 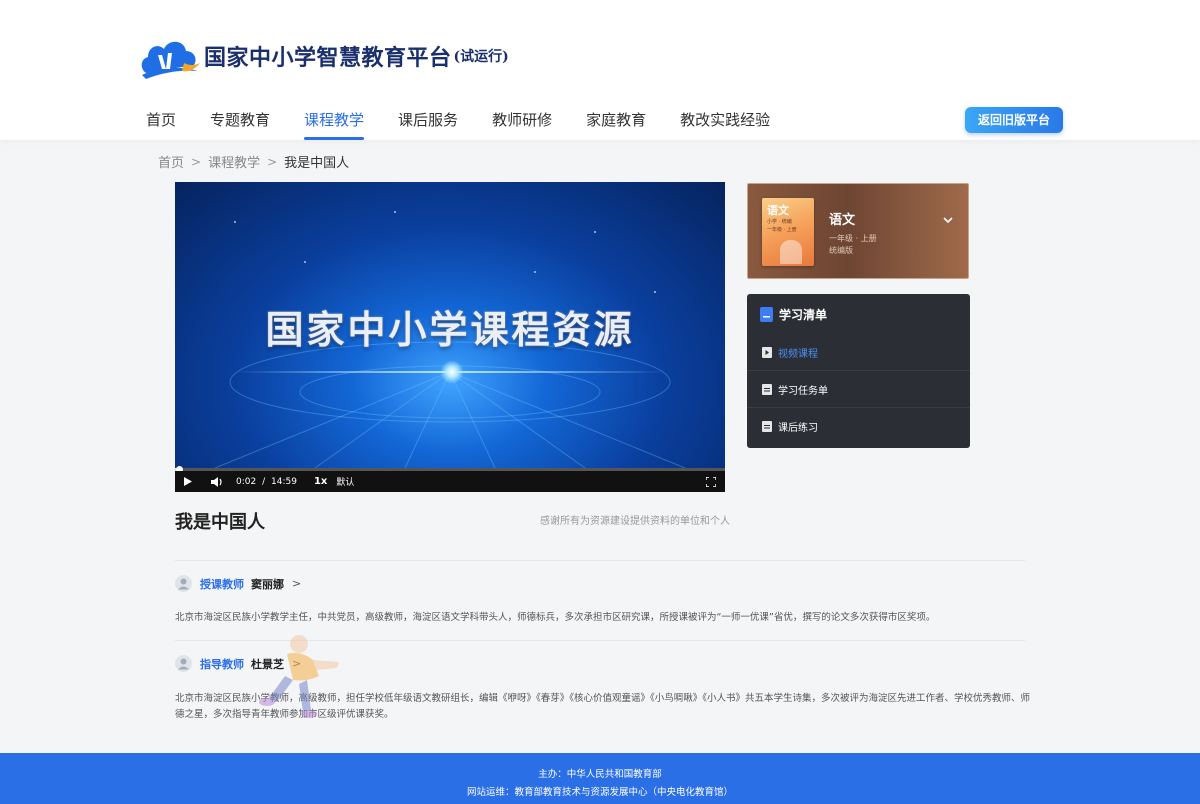 What do you see at coordinates (334, 124) in the screenshot?
I see `nav-course-teaching: 课程教学` at bounding box center [334, 124].